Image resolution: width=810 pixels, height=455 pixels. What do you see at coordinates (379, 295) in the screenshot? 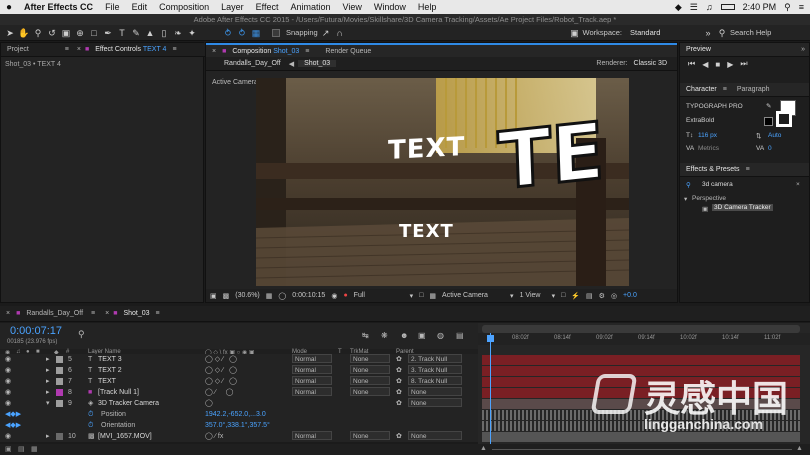
I see `resolution-select: Full` at bounding box center [379, 295].